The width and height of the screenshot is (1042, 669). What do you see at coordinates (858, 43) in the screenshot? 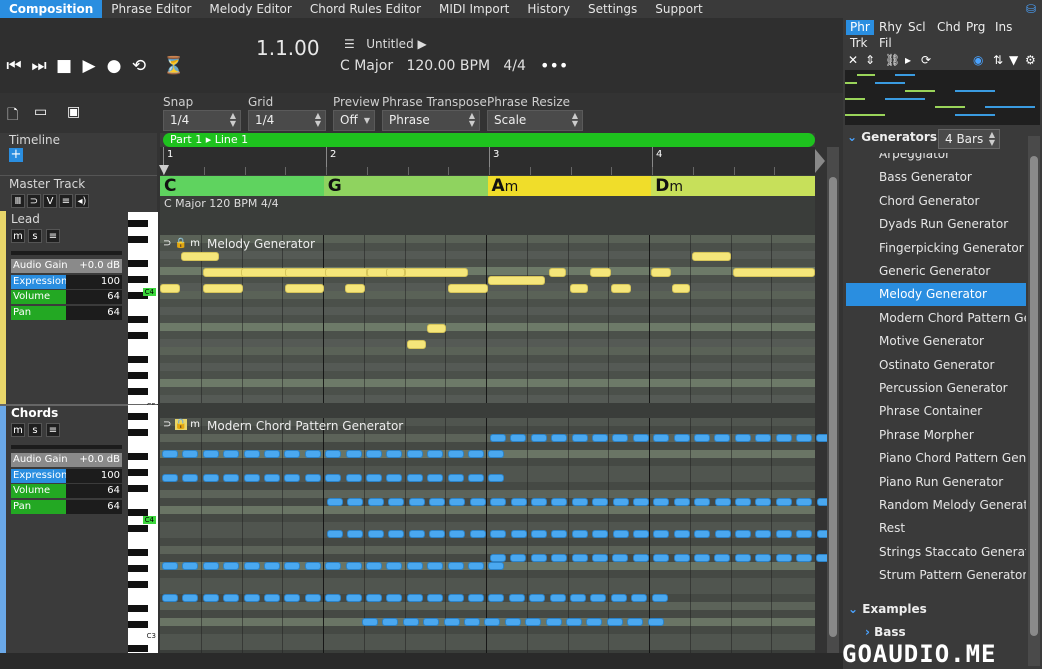
I see `right-tab-trk: Trk` at bounding box center [858, 43].